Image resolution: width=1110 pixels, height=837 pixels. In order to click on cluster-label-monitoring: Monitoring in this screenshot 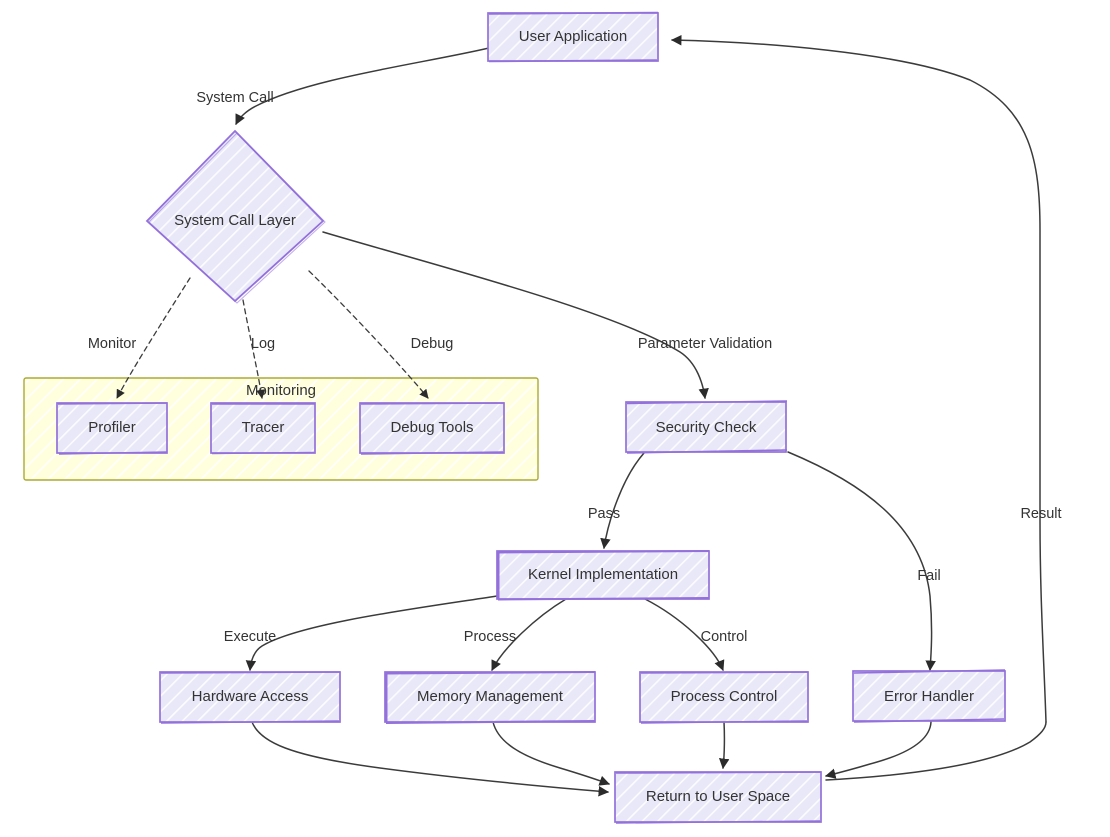, I will do `click(281, 390)`.